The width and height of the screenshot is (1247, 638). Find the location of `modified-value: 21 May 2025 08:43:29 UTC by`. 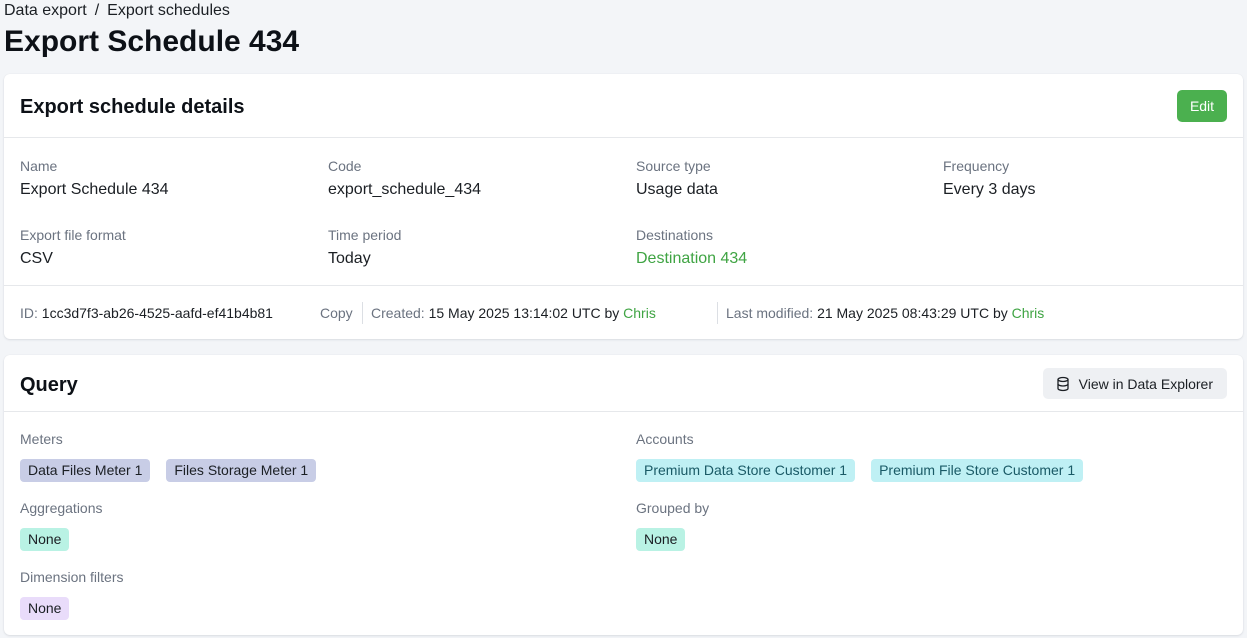

modified-value: 21 May 2025 08:43:29 UTC by is located at coordinates (912, 313).